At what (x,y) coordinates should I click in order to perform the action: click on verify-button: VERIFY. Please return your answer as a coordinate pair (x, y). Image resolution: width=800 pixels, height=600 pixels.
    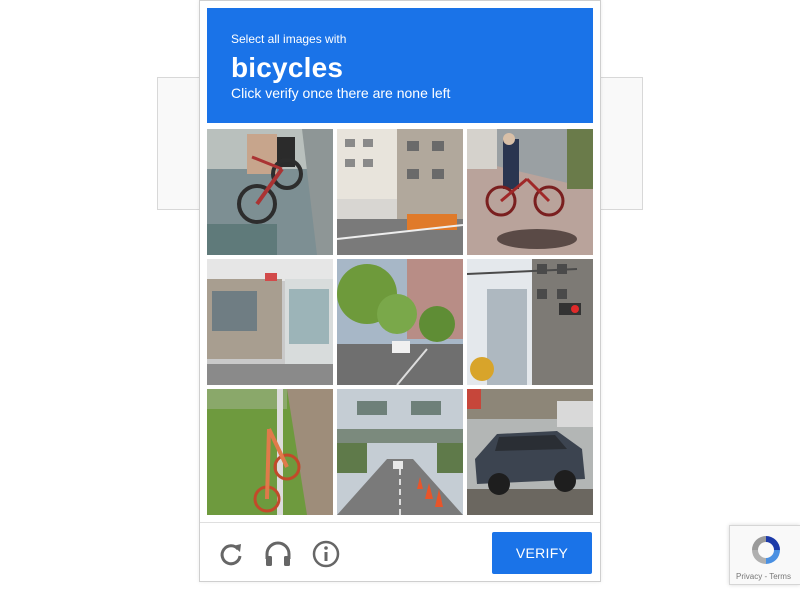
    Looking at the image, I should click on (542, 553).